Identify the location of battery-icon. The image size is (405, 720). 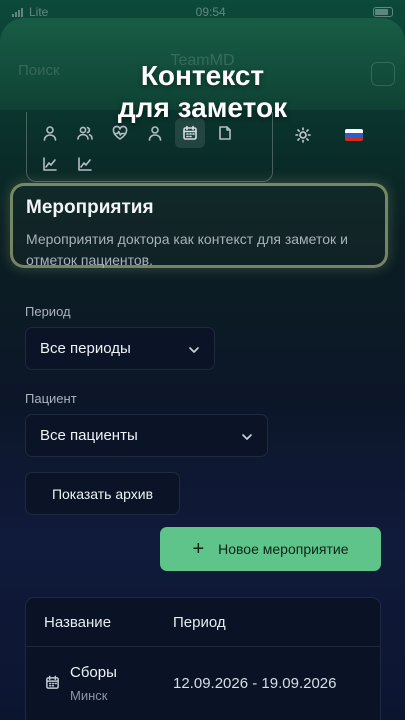
(382, 12).